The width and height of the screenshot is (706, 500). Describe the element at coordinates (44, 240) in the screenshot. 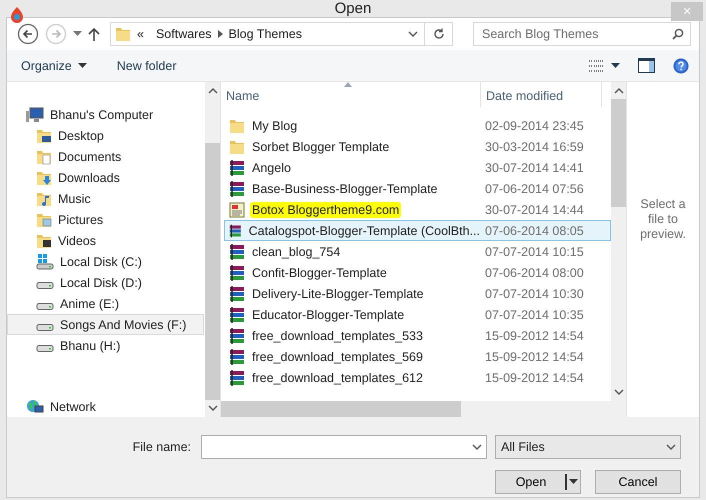

I see `video-folder-icon` at that location.